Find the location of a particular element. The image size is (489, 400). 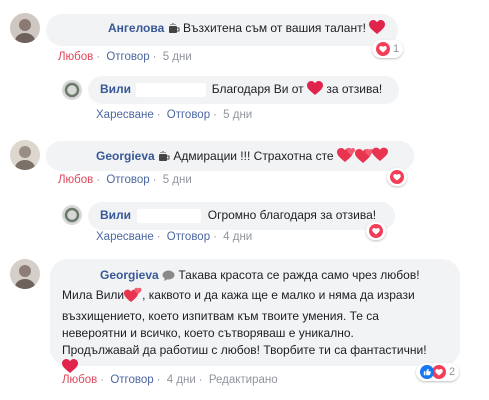

comment-bubble: Georgieva Адмирации !!! Страхотна сте is located at coordinates (230, 156).